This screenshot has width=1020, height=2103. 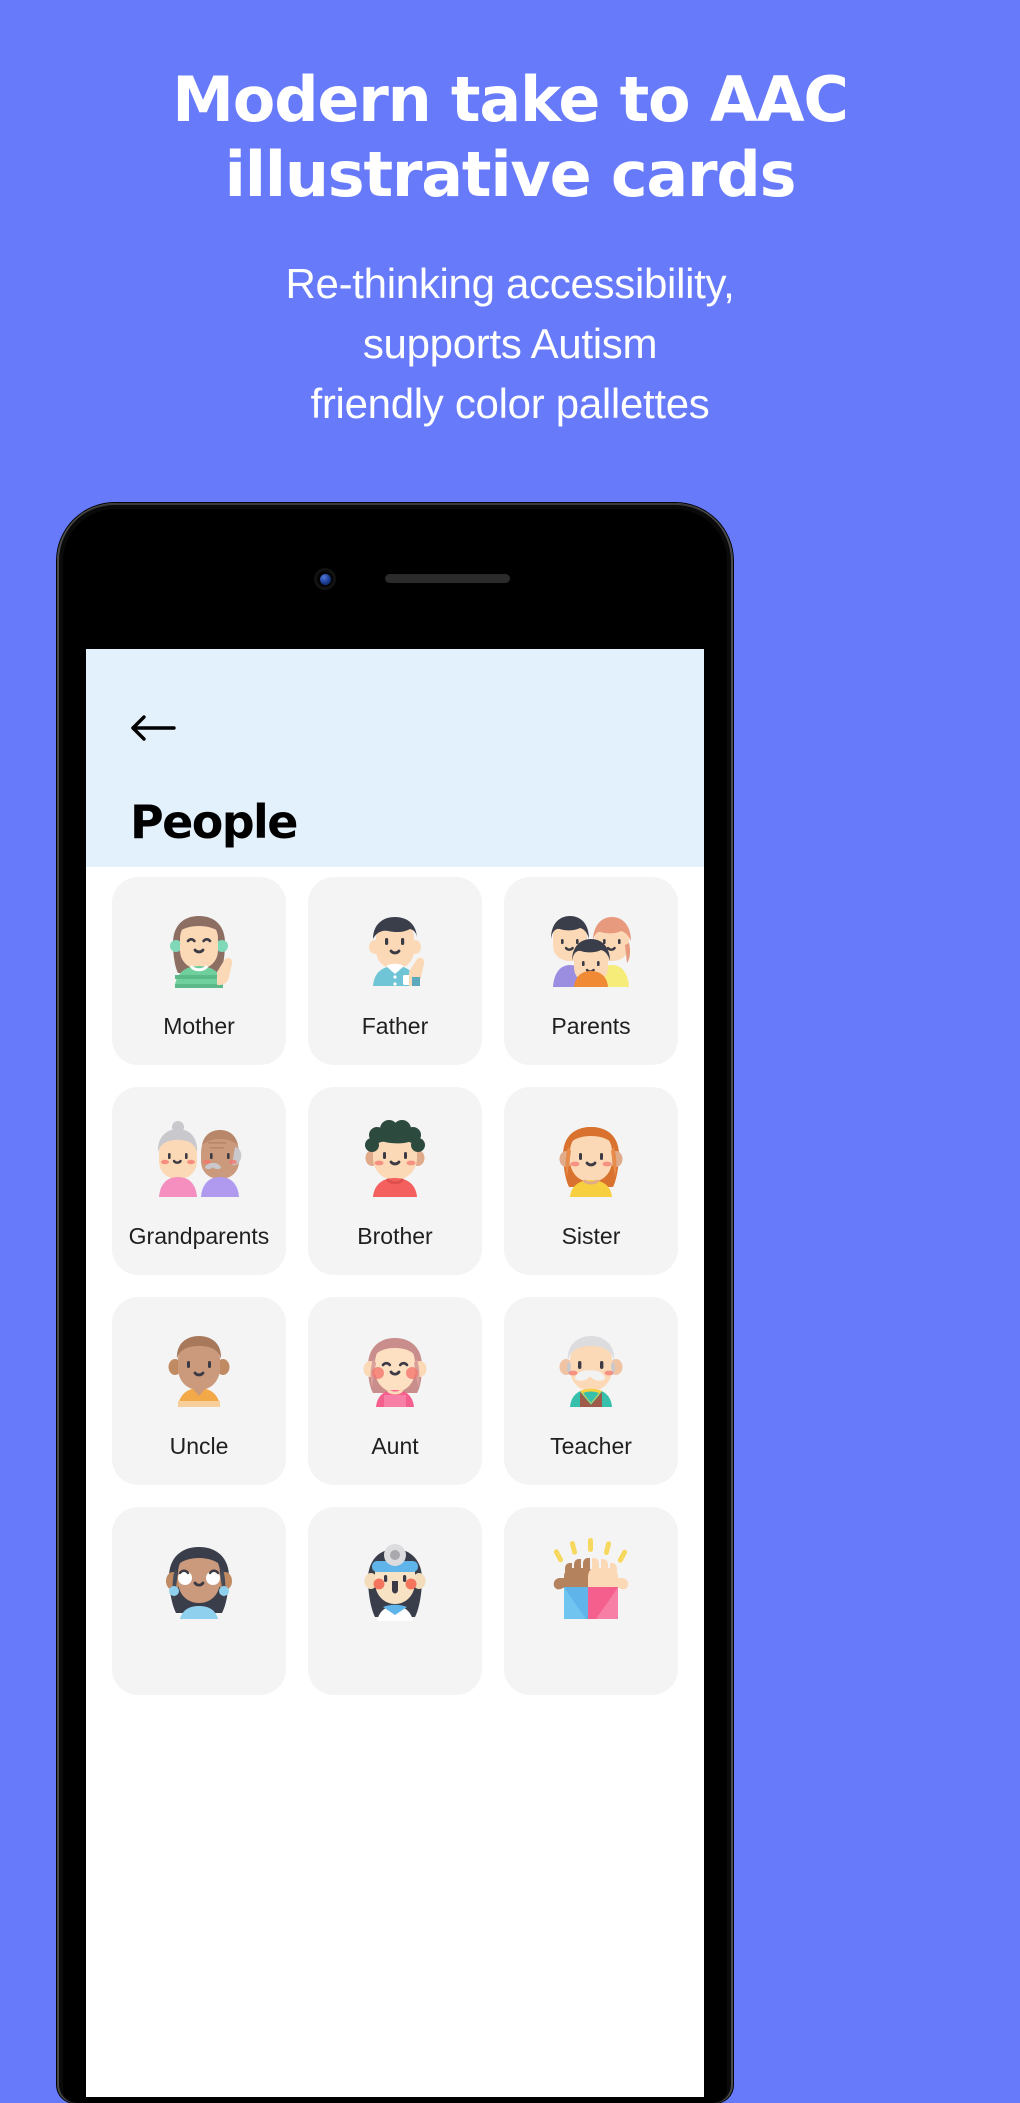 I want to click on woman-pink-dress-icon, so click(x=395, y=1371).